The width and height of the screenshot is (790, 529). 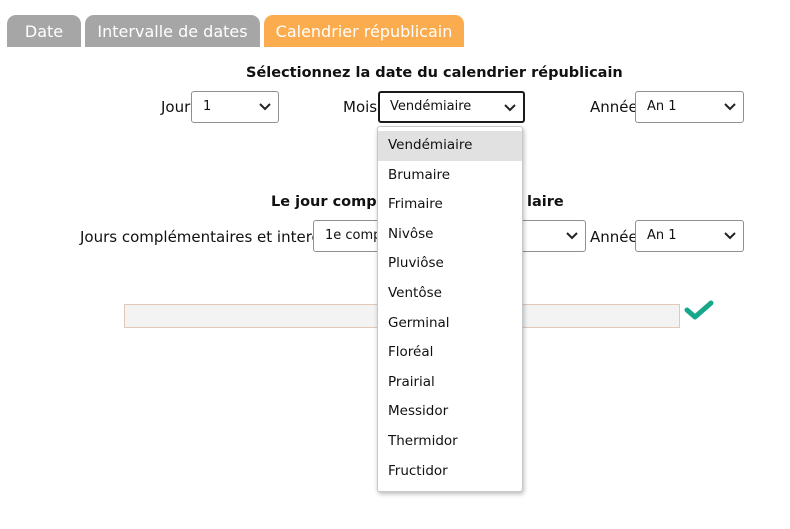 What do you see at coordinates (614, 107) in the screenshot?
I see `annee-label: Année` at bounding box center [614, 107].